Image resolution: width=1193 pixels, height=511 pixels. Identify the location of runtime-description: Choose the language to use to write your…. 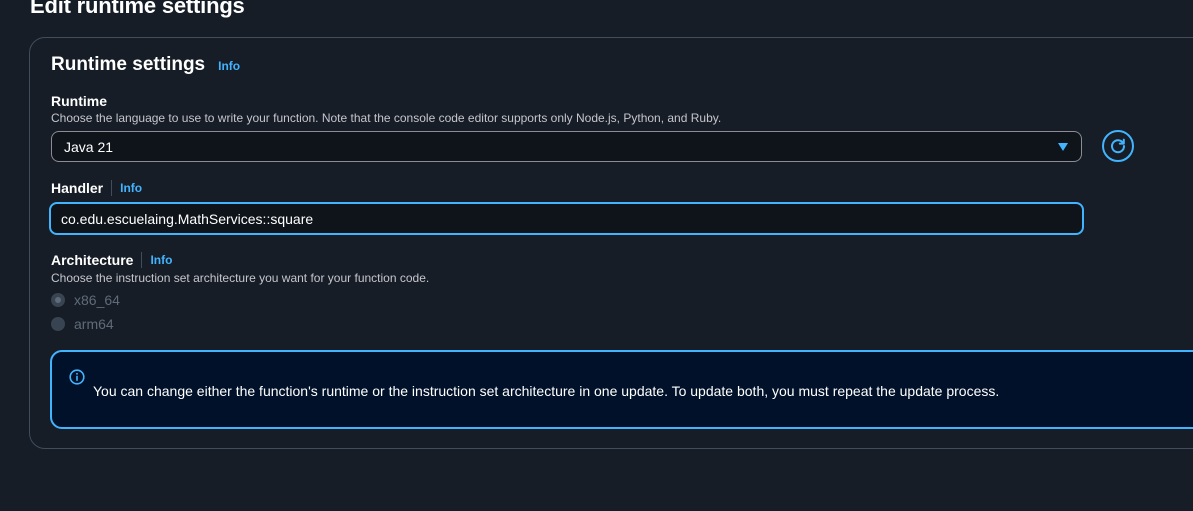
(386, 118).